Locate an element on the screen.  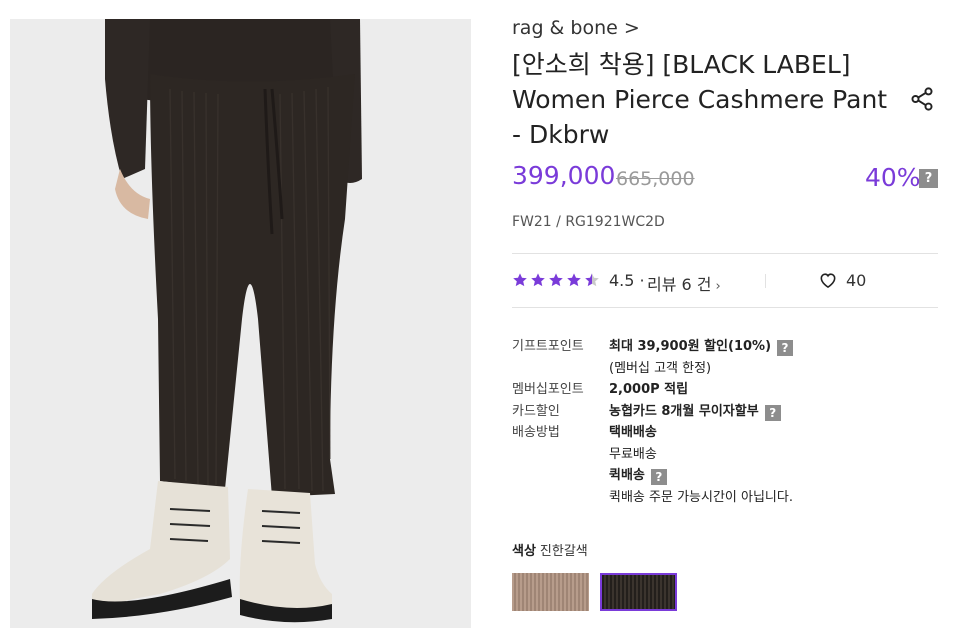
product-code: FW21 / RG1921WC2D is located at coordinates (588, 222).